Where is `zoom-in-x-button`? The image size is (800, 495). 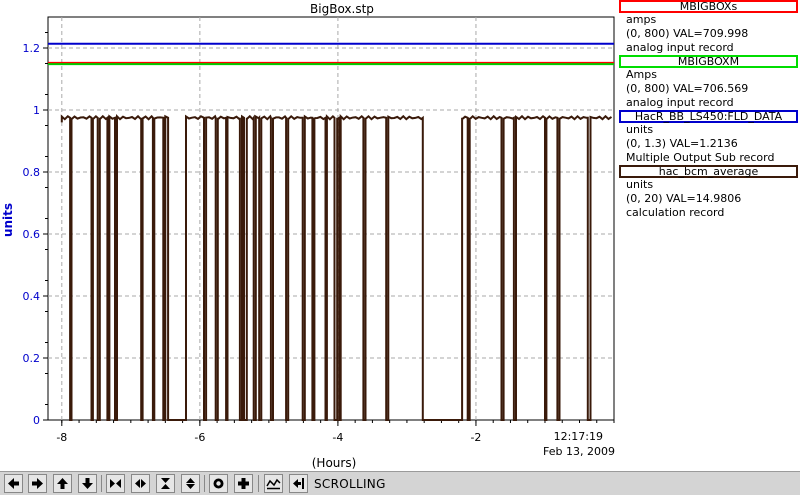
zoom-in-x-button is located at coordinates (115, 483).